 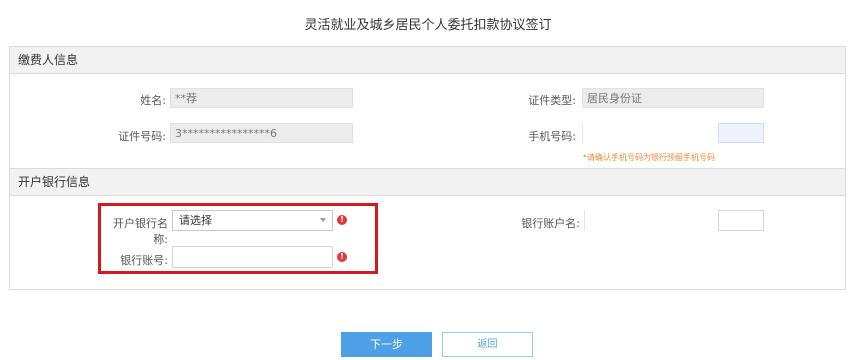 I want to click on account-number-label: 银行账号:, so click(x=144, y=260).